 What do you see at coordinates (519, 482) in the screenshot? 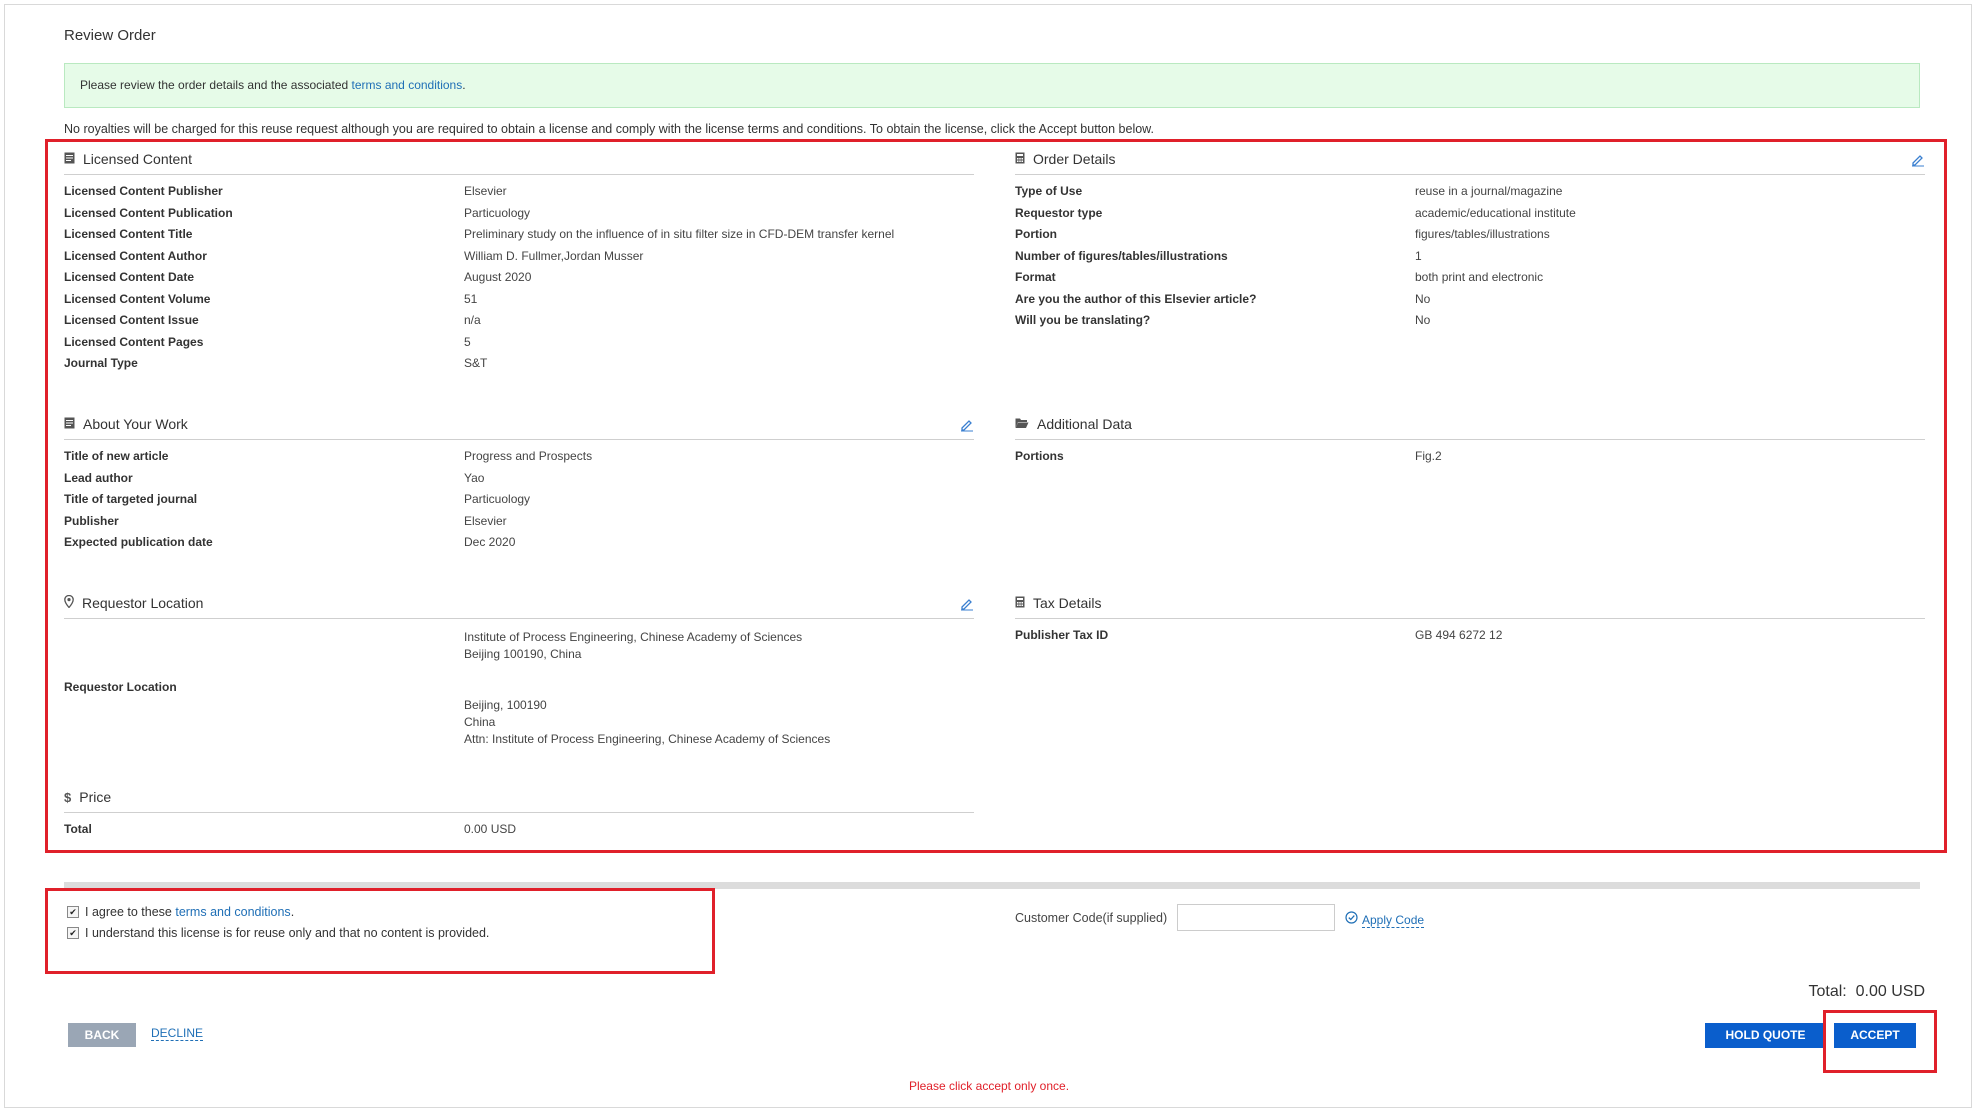
I see `detail-row: Lead author Yao` at bounding box center [519, 482].